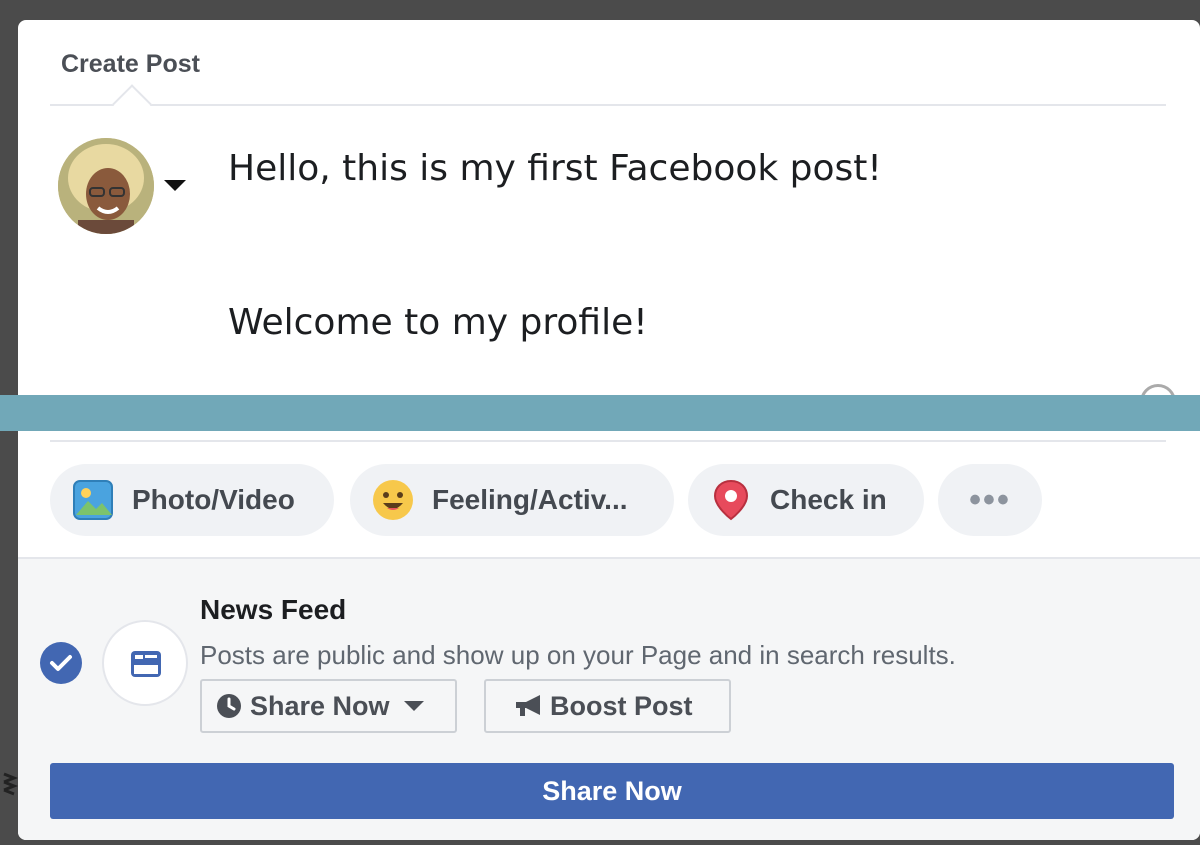 This screenshot has height=845, width=1200. I want to click on clock-icon, so click(229, 706).